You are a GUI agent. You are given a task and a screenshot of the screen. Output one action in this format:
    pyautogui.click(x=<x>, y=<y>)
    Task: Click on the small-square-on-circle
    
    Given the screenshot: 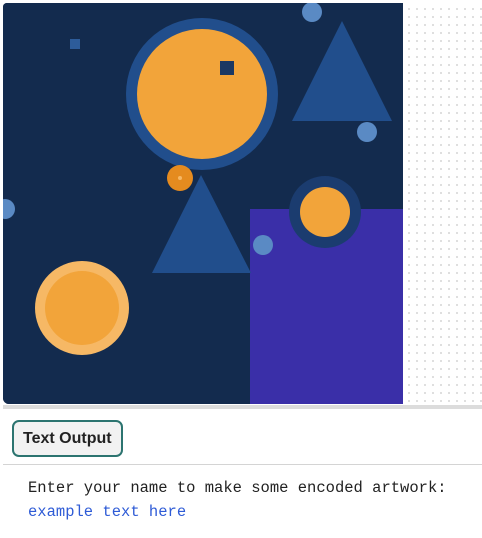 What is the action you would take?
    pyautogui.click(x=227, y=68)
    